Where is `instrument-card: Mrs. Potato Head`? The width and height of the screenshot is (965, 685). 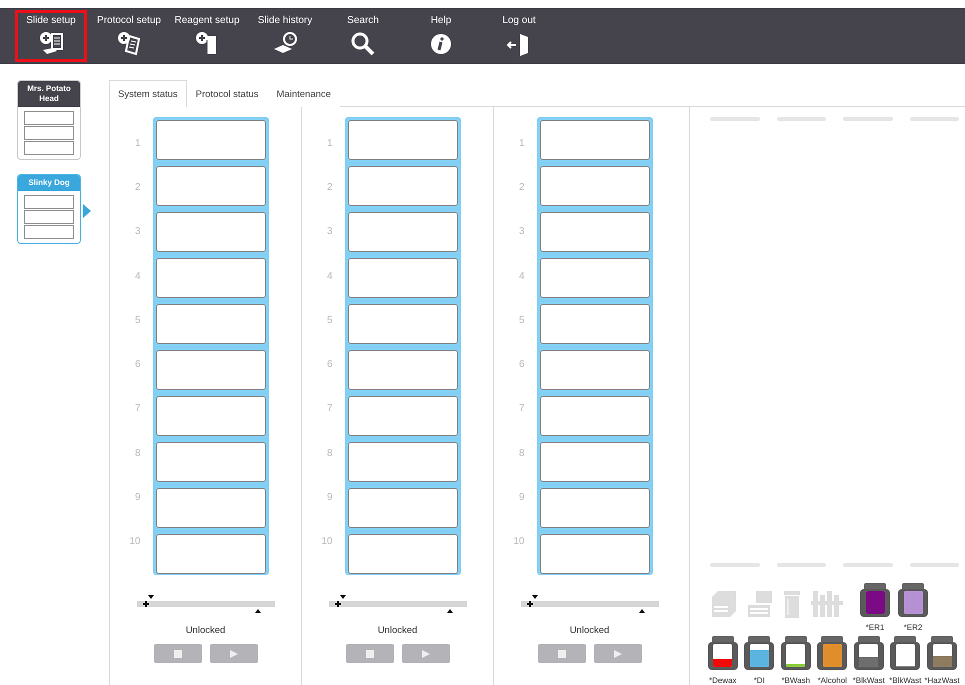 instrument-card: Mrs. Potato Head is located at coordinates (49, 120).